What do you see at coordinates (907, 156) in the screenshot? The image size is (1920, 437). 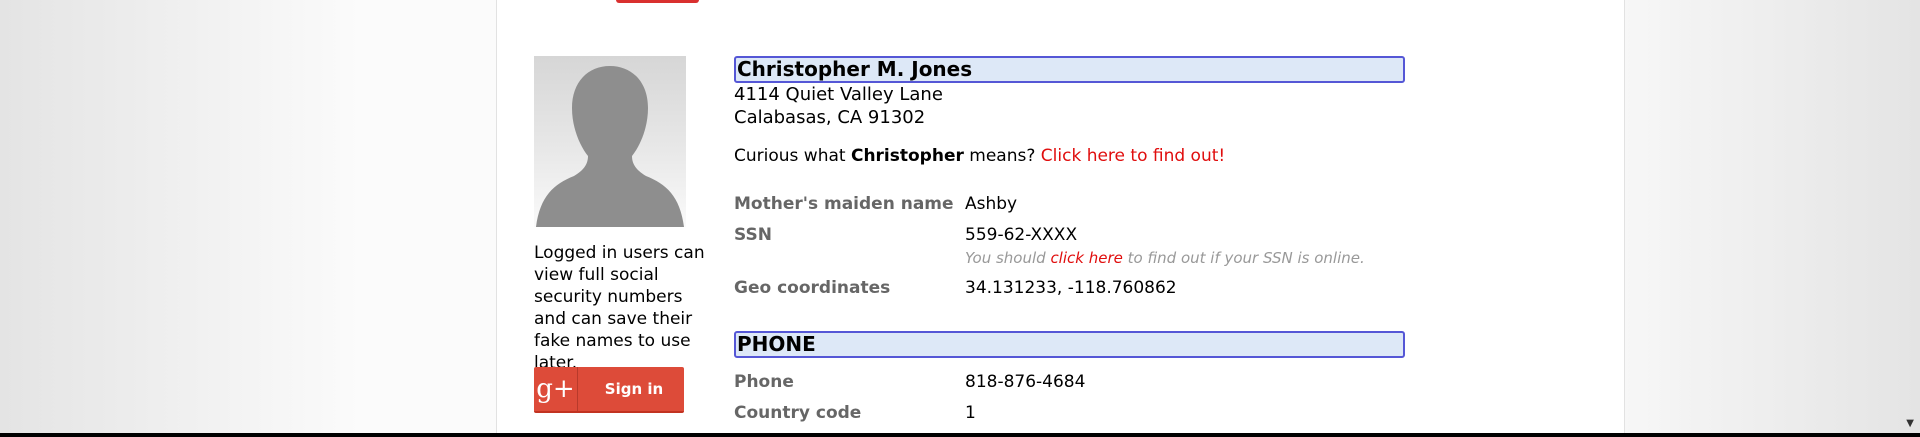 I see `first-name: Christopher` at bounding box center [907, 156].